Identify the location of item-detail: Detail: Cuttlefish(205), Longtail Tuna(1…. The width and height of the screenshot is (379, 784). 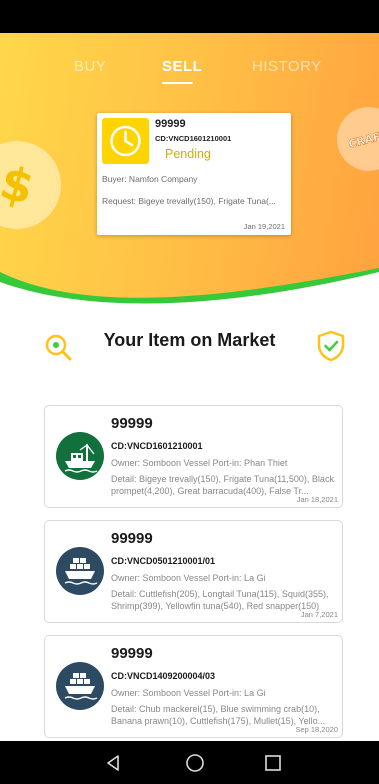
(220, 600).